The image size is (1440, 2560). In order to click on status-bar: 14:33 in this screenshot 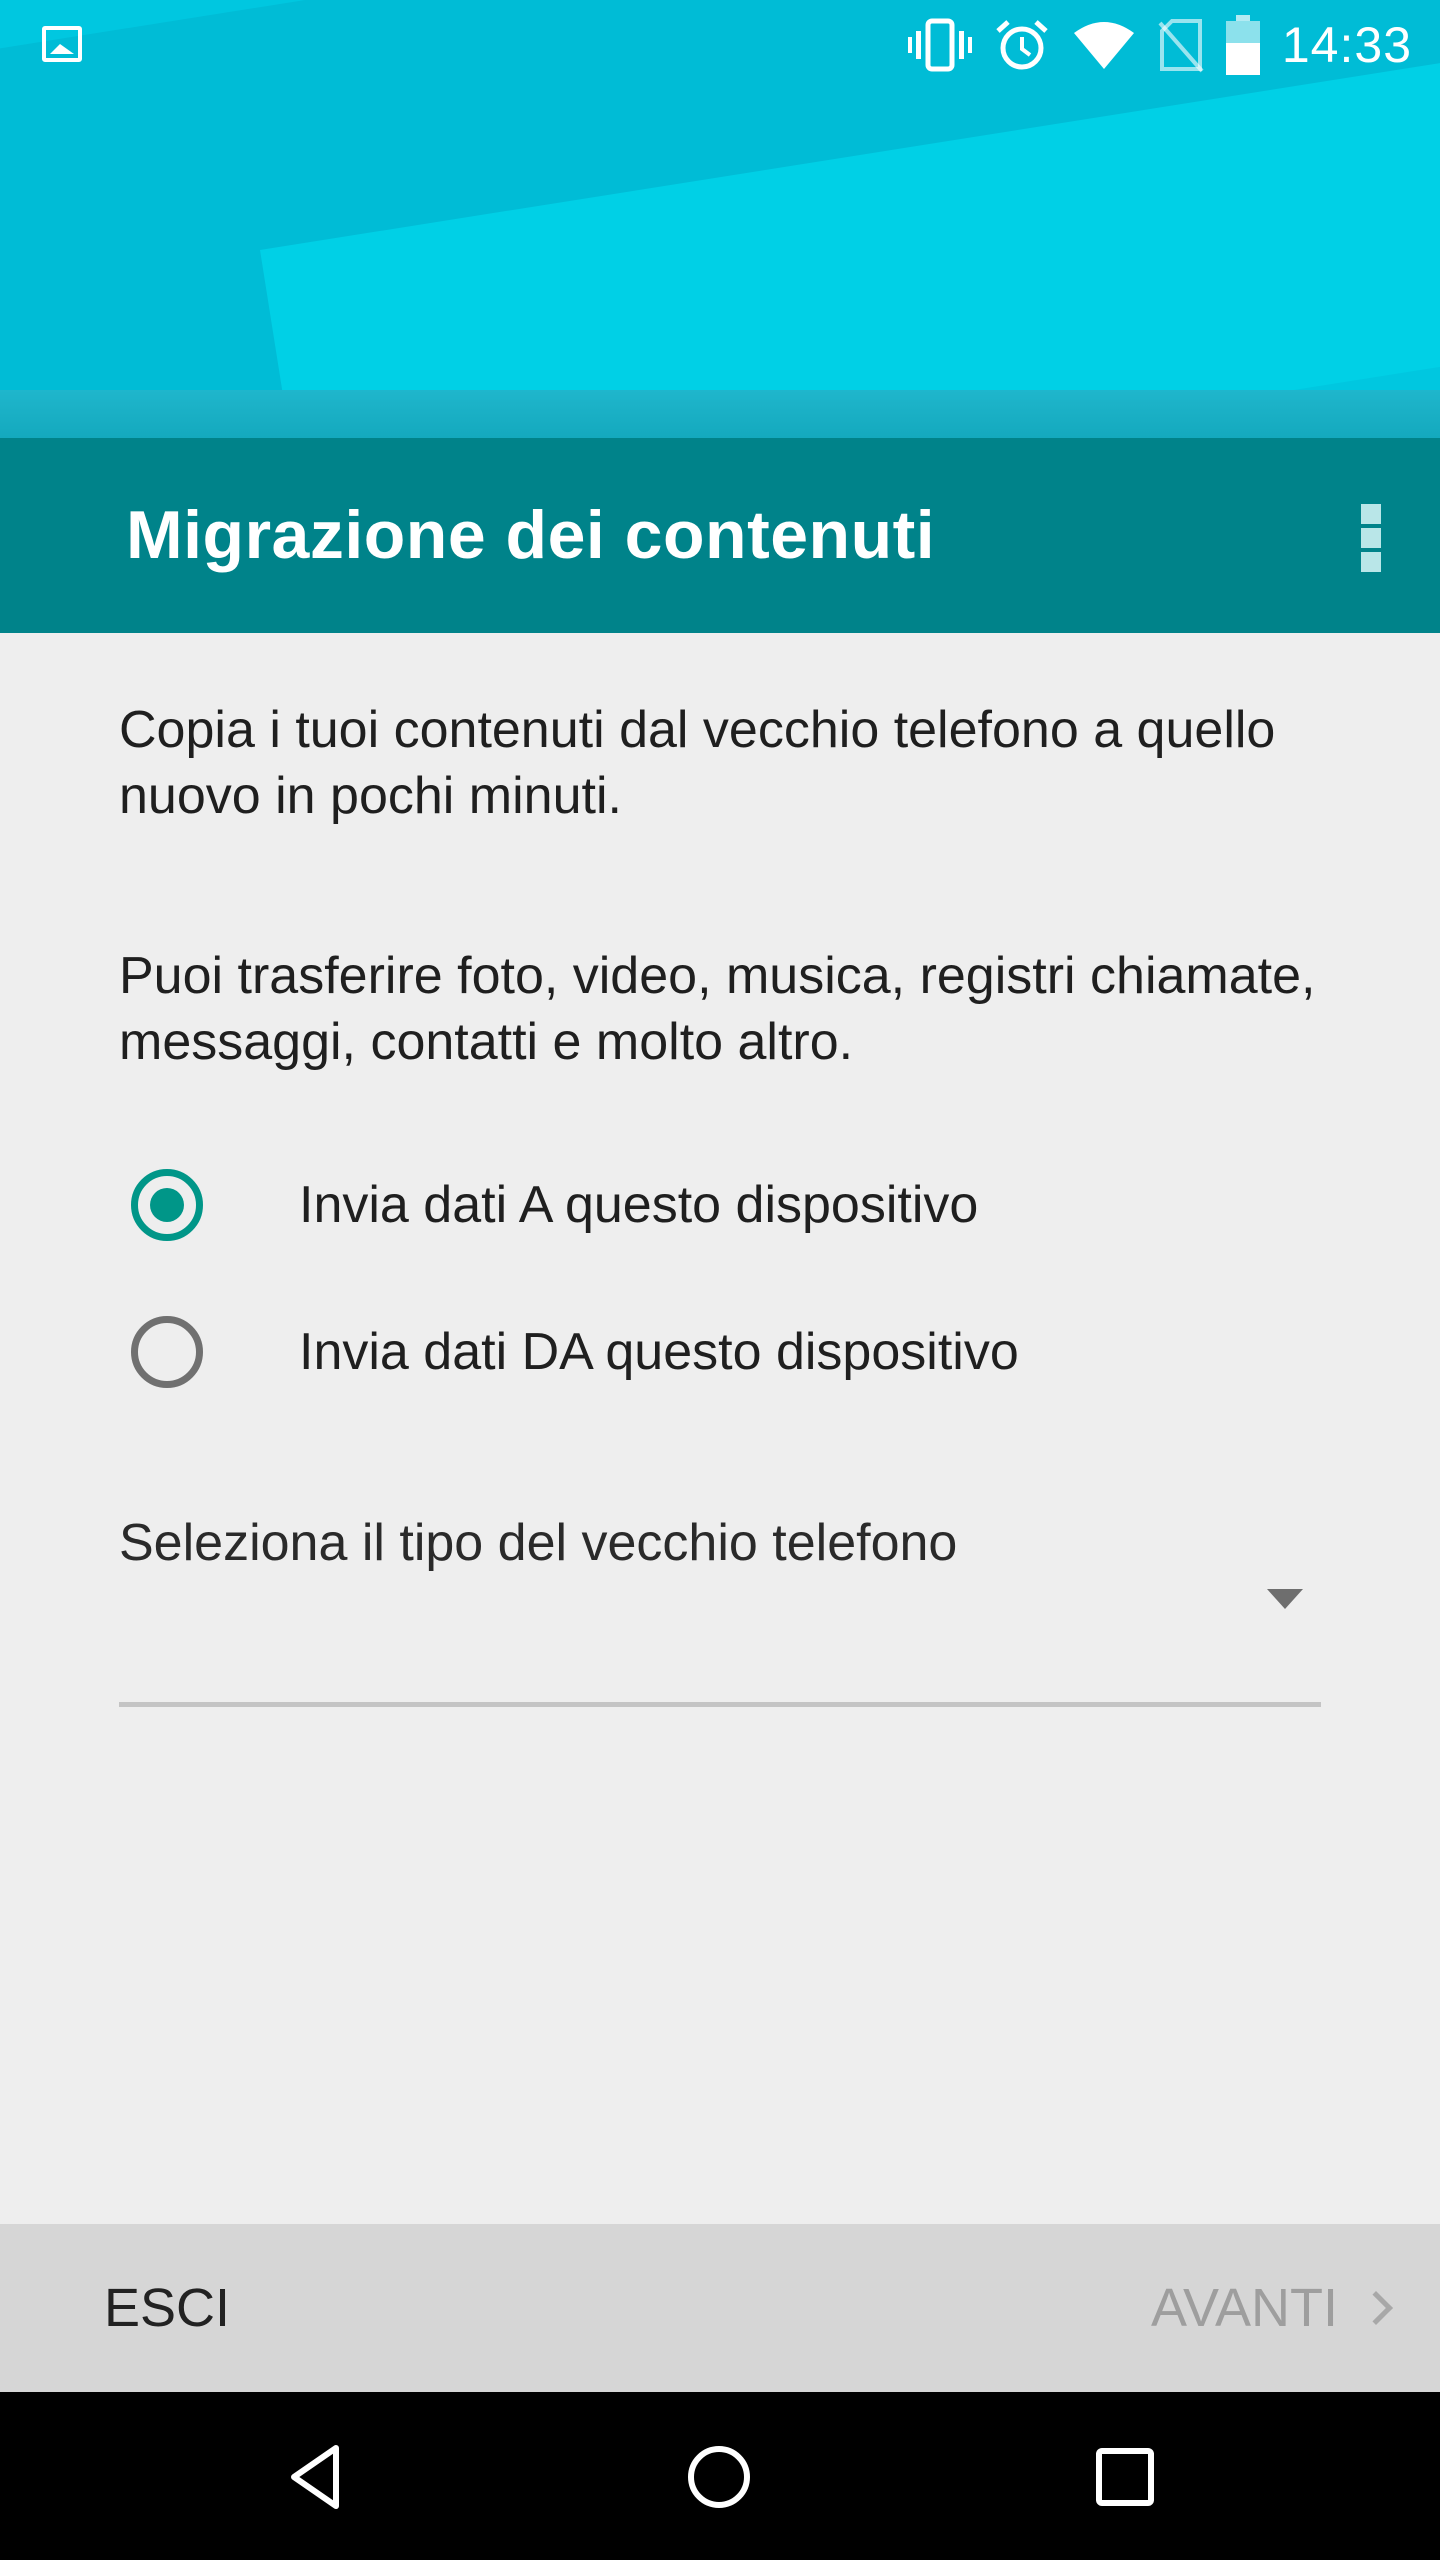, I will do `click(720, 45)`.